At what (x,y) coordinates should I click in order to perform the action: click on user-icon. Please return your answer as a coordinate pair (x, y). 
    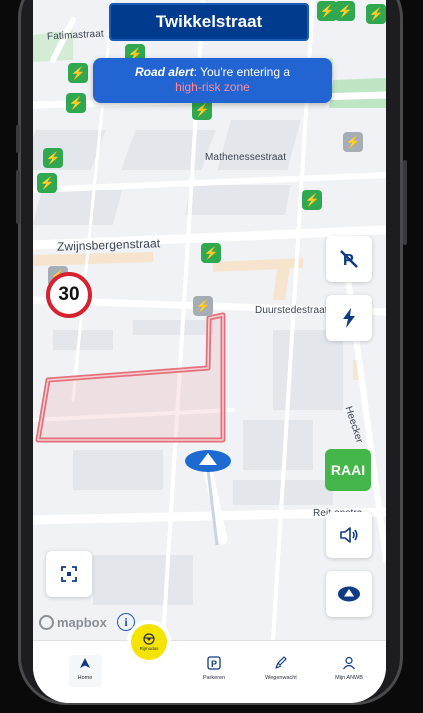
    Looking at the image, I should click on (349, 663).